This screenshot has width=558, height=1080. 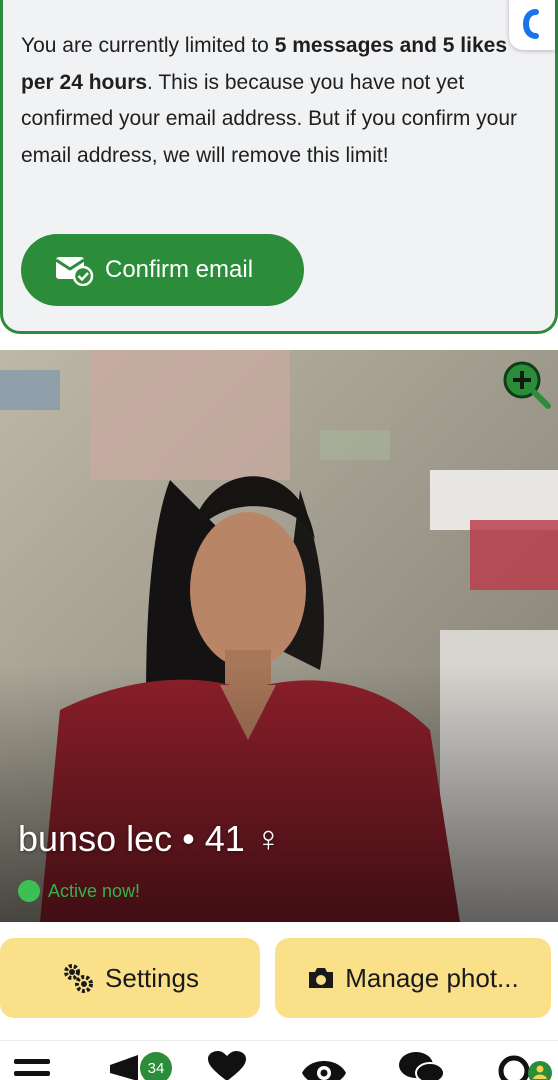 I want to click on profile-search-icon, so click(x=526, y=1065).